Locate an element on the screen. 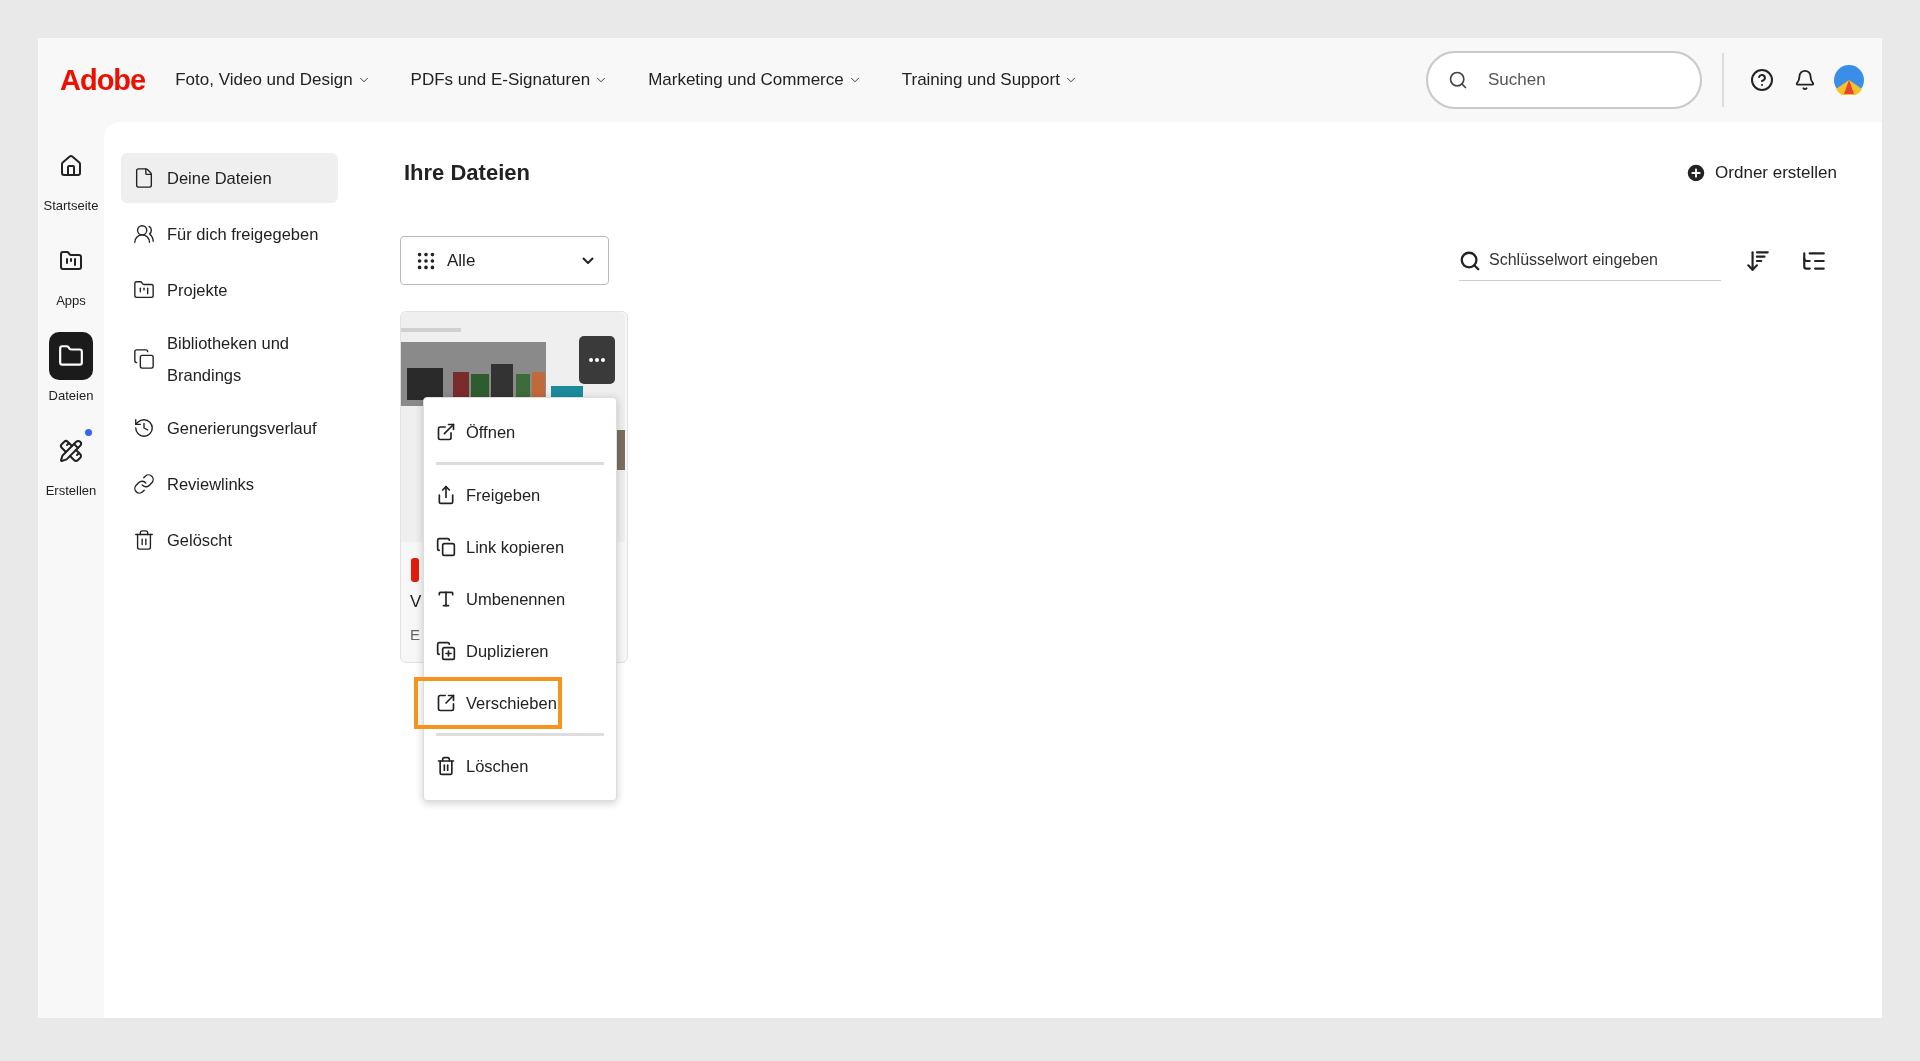 The image size is (1920, 1061). sidebar-item: Reviewlinks is located at coordinates (229, 484).